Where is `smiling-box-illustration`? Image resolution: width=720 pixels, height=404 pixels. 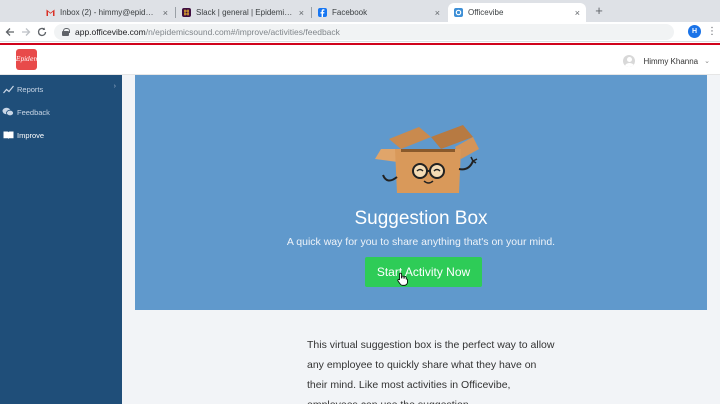
smiling-box-illustration is located at coordinates (427, 159).